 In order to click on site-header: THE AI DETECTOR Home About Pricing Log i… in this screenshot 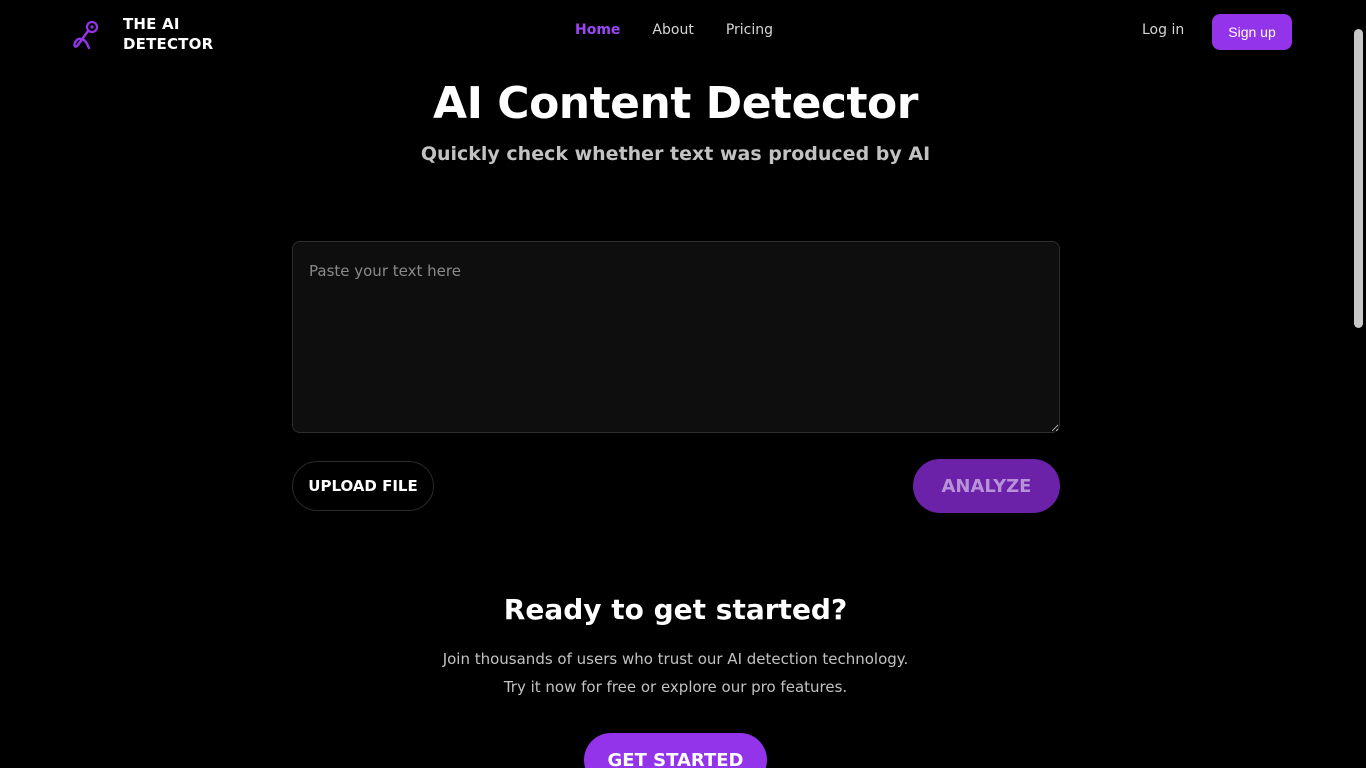, I will do `click(675, 32)`.